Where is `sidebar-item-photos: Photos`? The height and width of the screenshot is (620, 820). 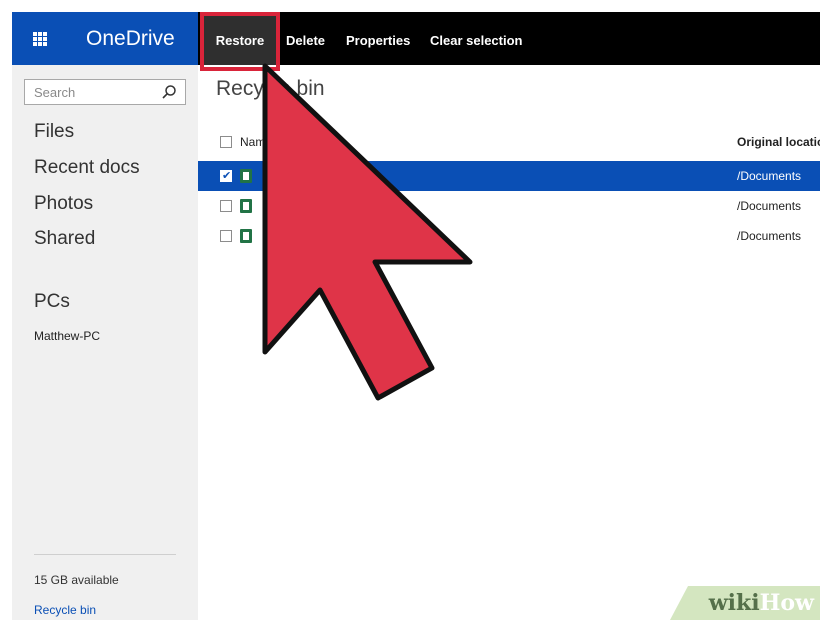 sidebar-item-photos: Photos is located at coordinates (63, 204).